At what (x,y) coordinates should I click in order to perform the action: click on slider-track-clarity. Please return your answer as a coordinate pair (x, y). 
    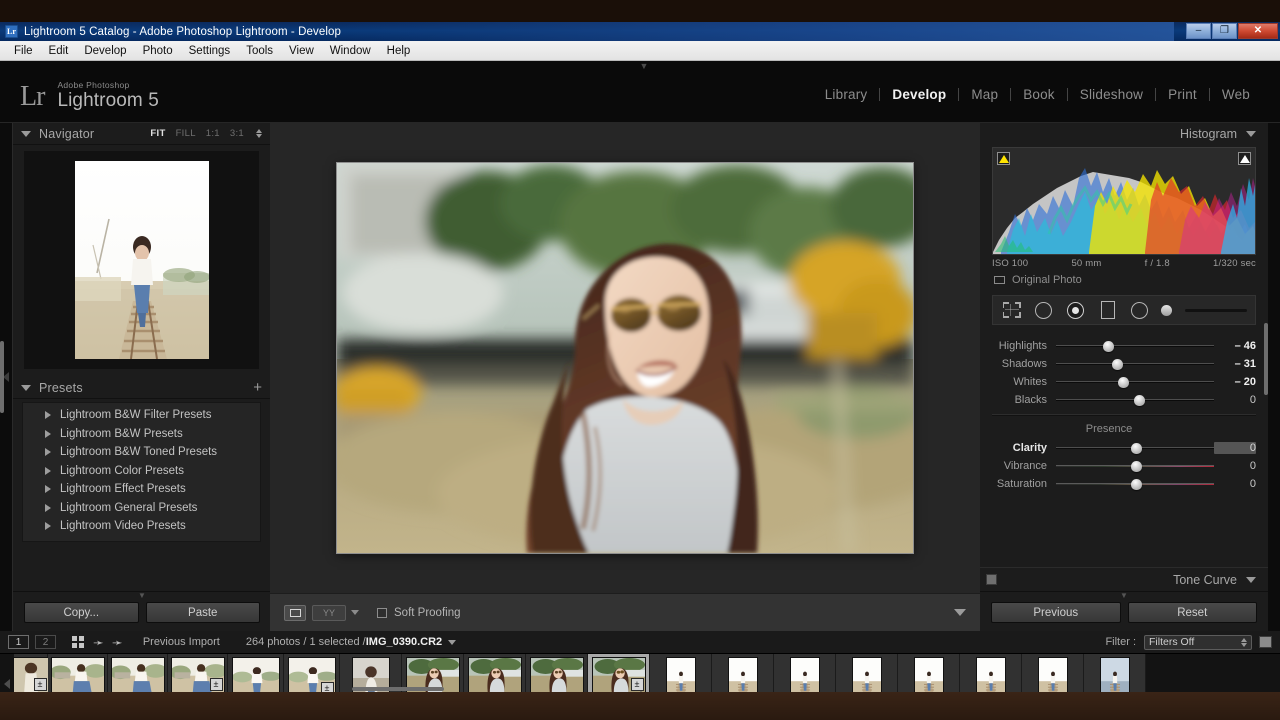
    Looking at the image, I should click on (1135, 448).